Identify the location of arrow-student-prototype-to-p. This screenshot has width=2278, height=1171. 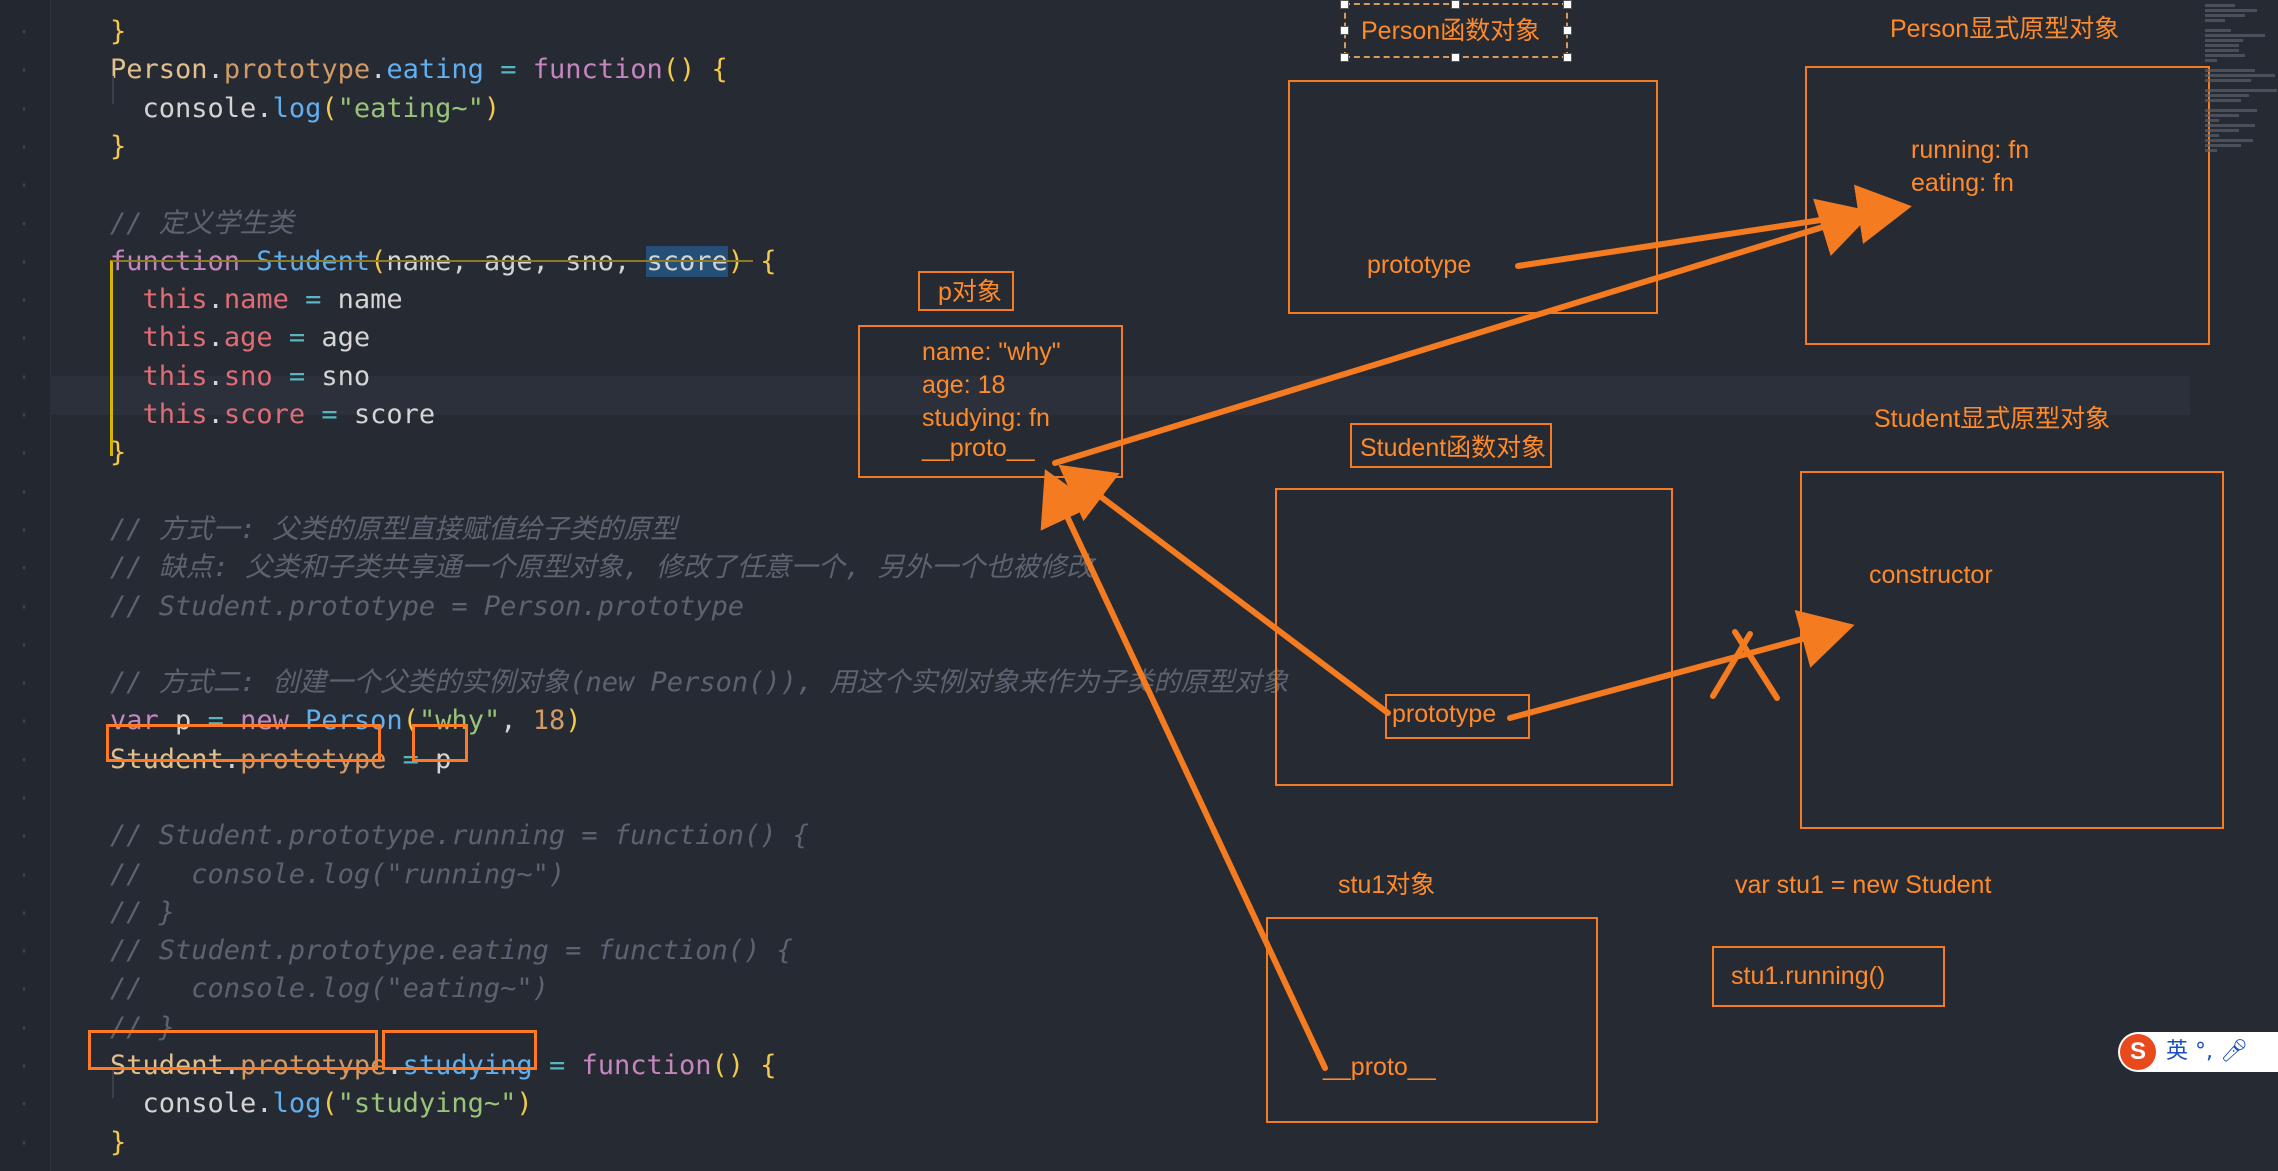
(1224, 590).